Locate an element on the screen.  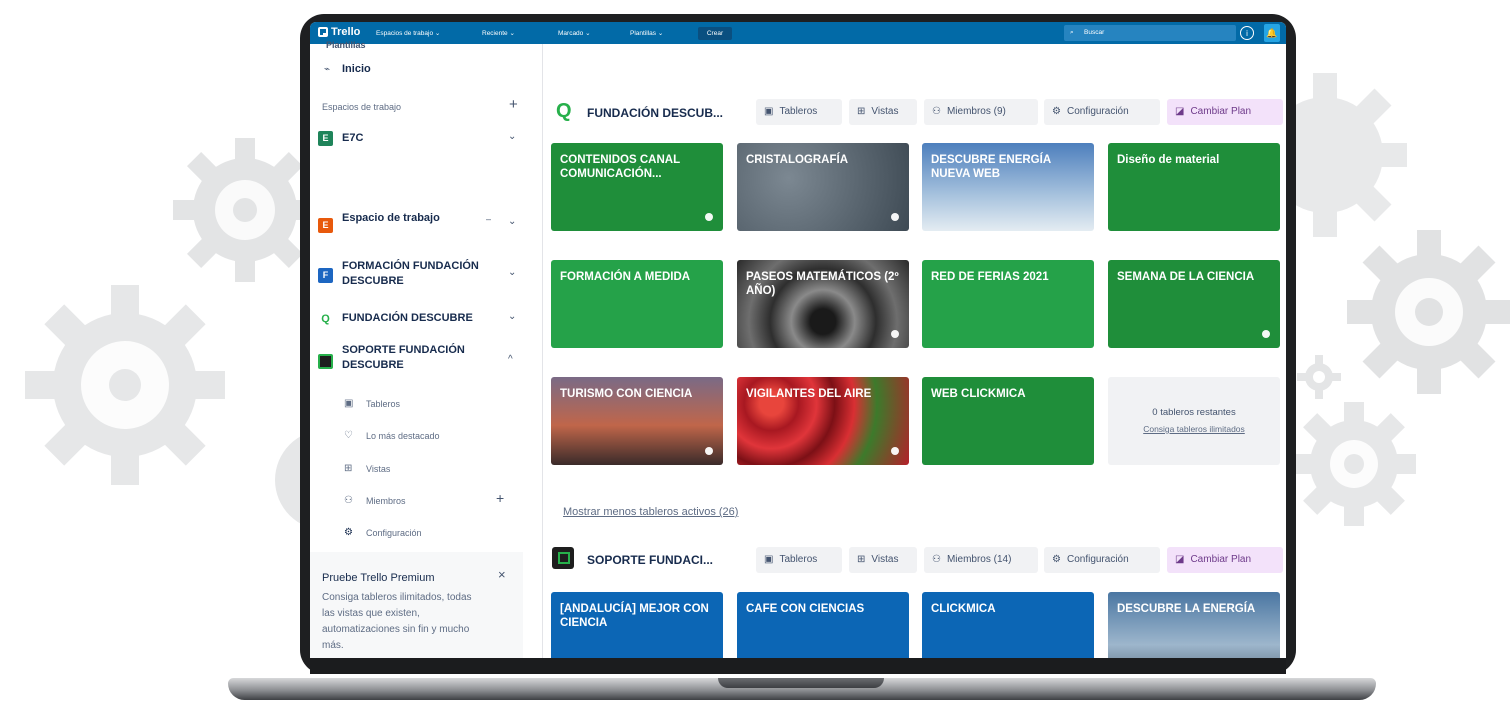
laptop-notch is located at coordinates (801, 683).